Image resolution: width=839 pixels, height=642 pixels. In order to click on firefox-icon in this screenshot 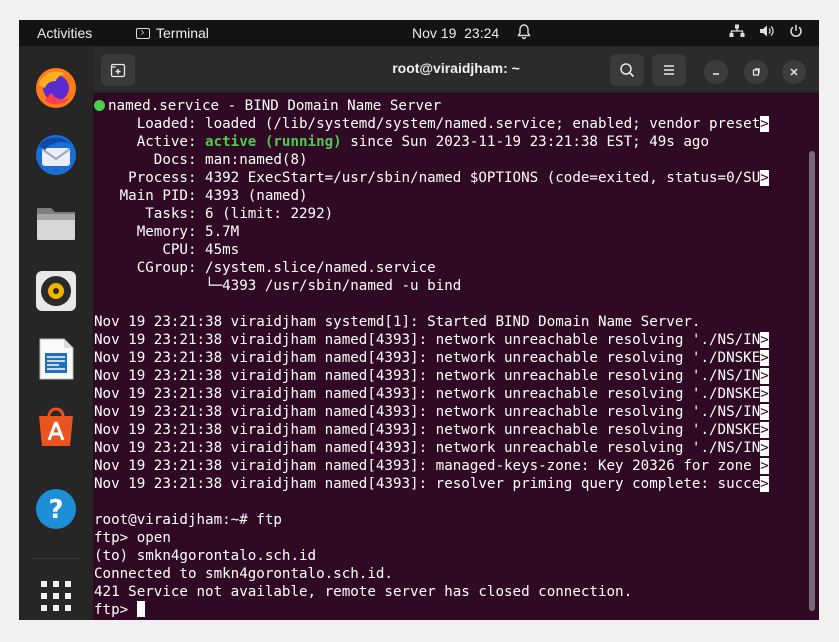, I will do `click(56, 87)`.